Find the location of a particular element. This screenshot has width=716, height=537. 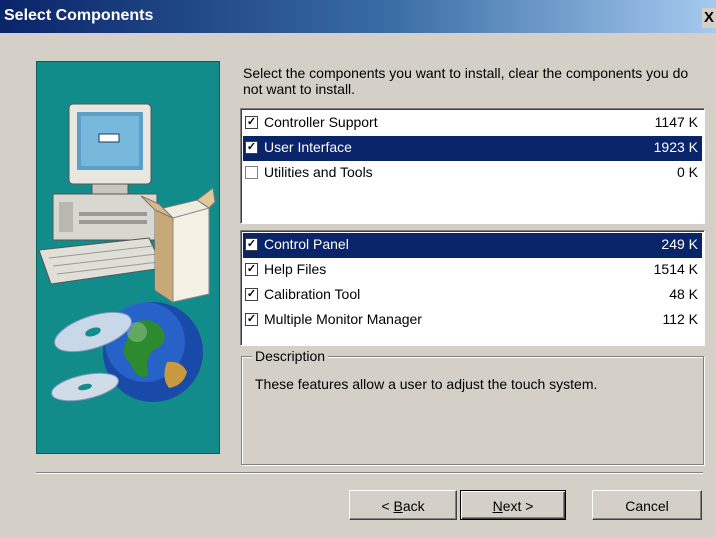

divider is located at coordinates (369, 473).